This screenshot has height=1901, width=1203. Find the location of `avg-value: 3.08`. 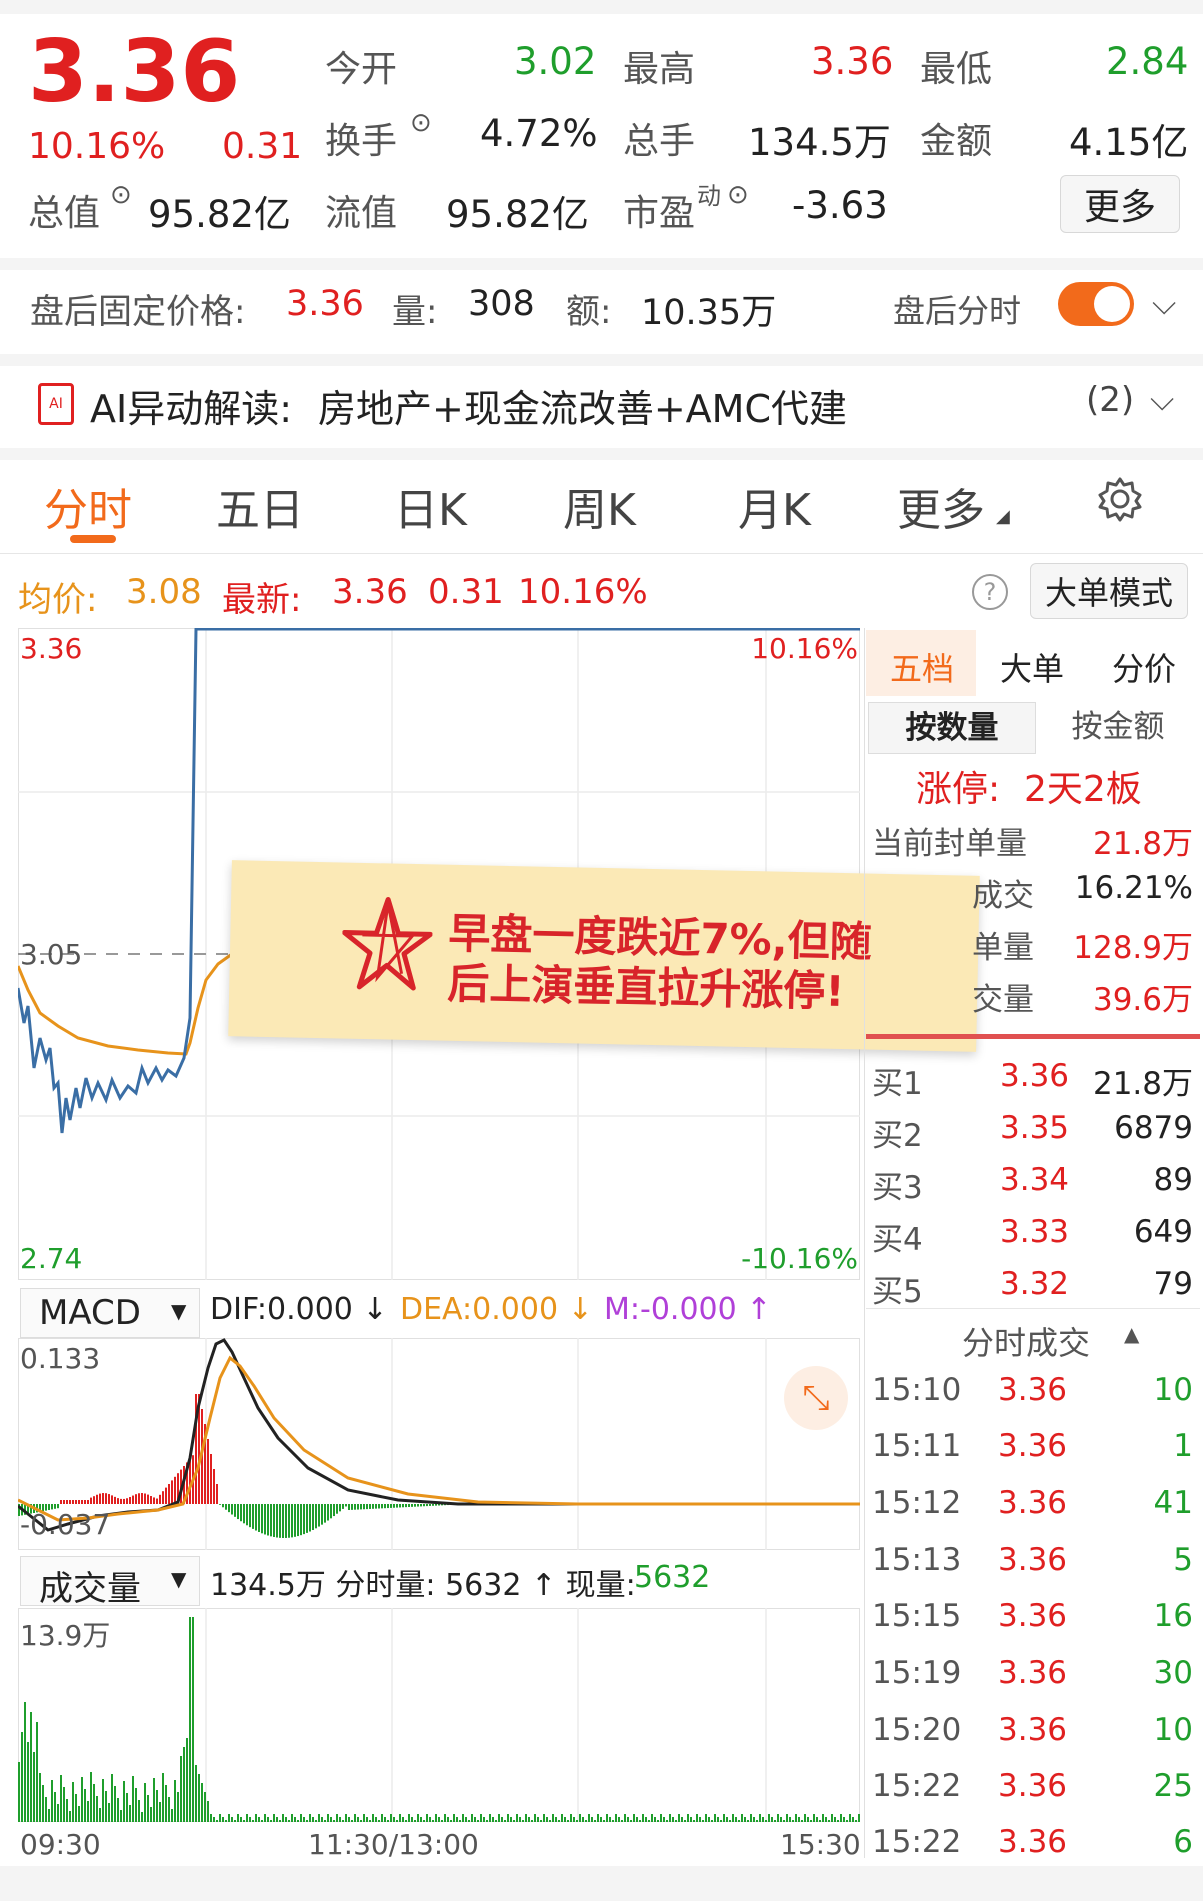

avg-value: 3.08 is located at coordinates (164, 592).